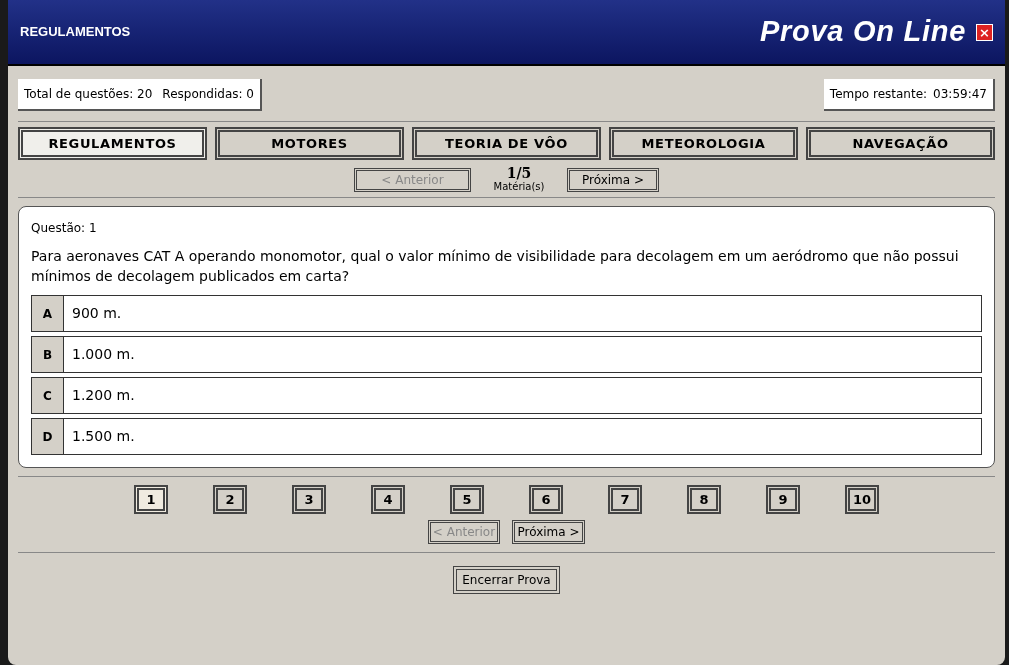  Describe the element at coordinates (48, 436) in the screenshot. I see `option-letter: D` at that location.